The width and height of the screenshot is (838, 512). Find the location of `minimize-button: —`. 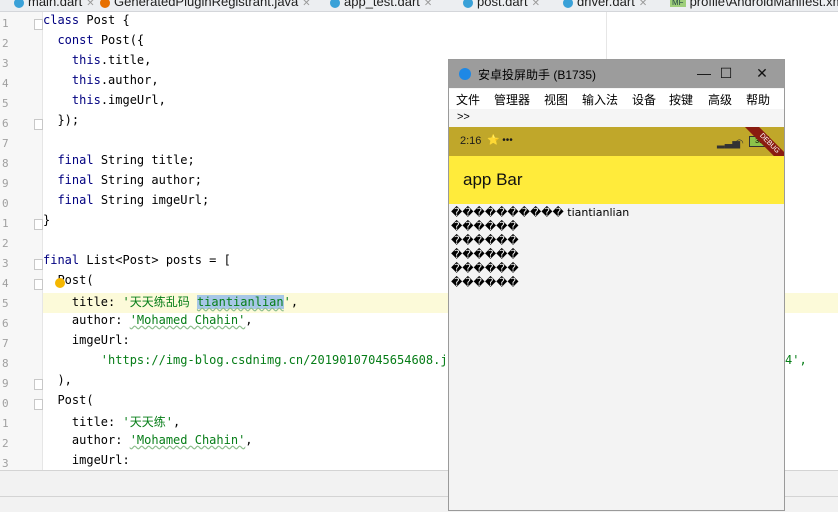

minimize-button: — is located at coordinates (704, 73).